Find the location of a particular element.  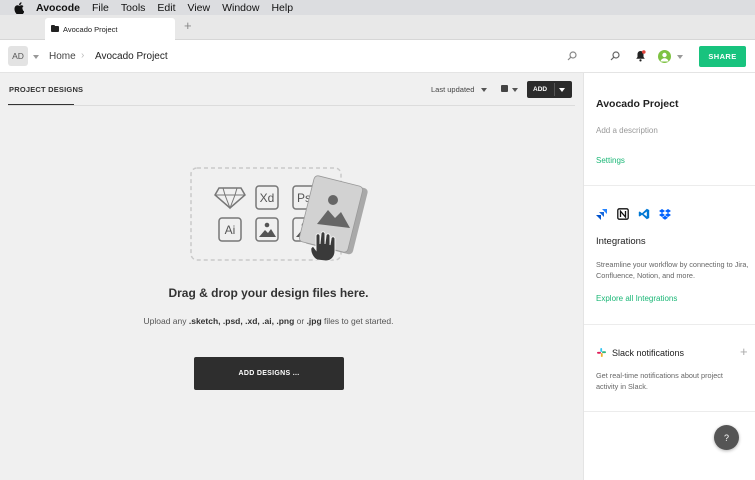

drop-sub-suffix: files to get started. is located at coordinates (357, 321).